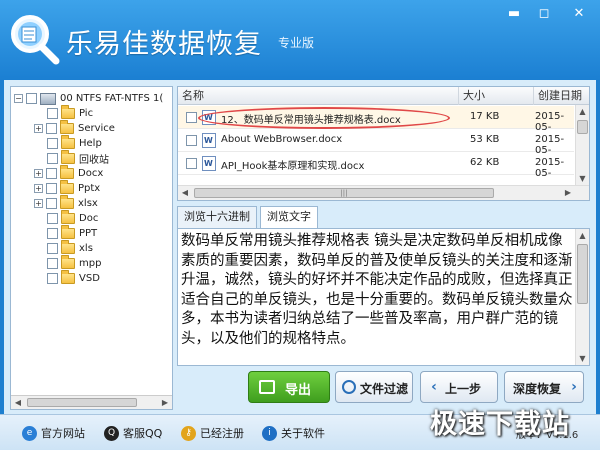  I want to click on tree-folder-label: Pic, so click(86, 113).